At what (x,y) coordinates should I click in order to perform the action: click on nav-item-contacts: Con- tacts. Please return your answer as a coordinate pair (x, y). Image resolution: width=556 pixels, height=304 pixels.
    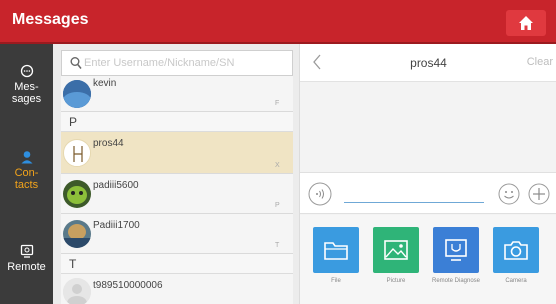
    Looking at the image, I should click on (26, 170).